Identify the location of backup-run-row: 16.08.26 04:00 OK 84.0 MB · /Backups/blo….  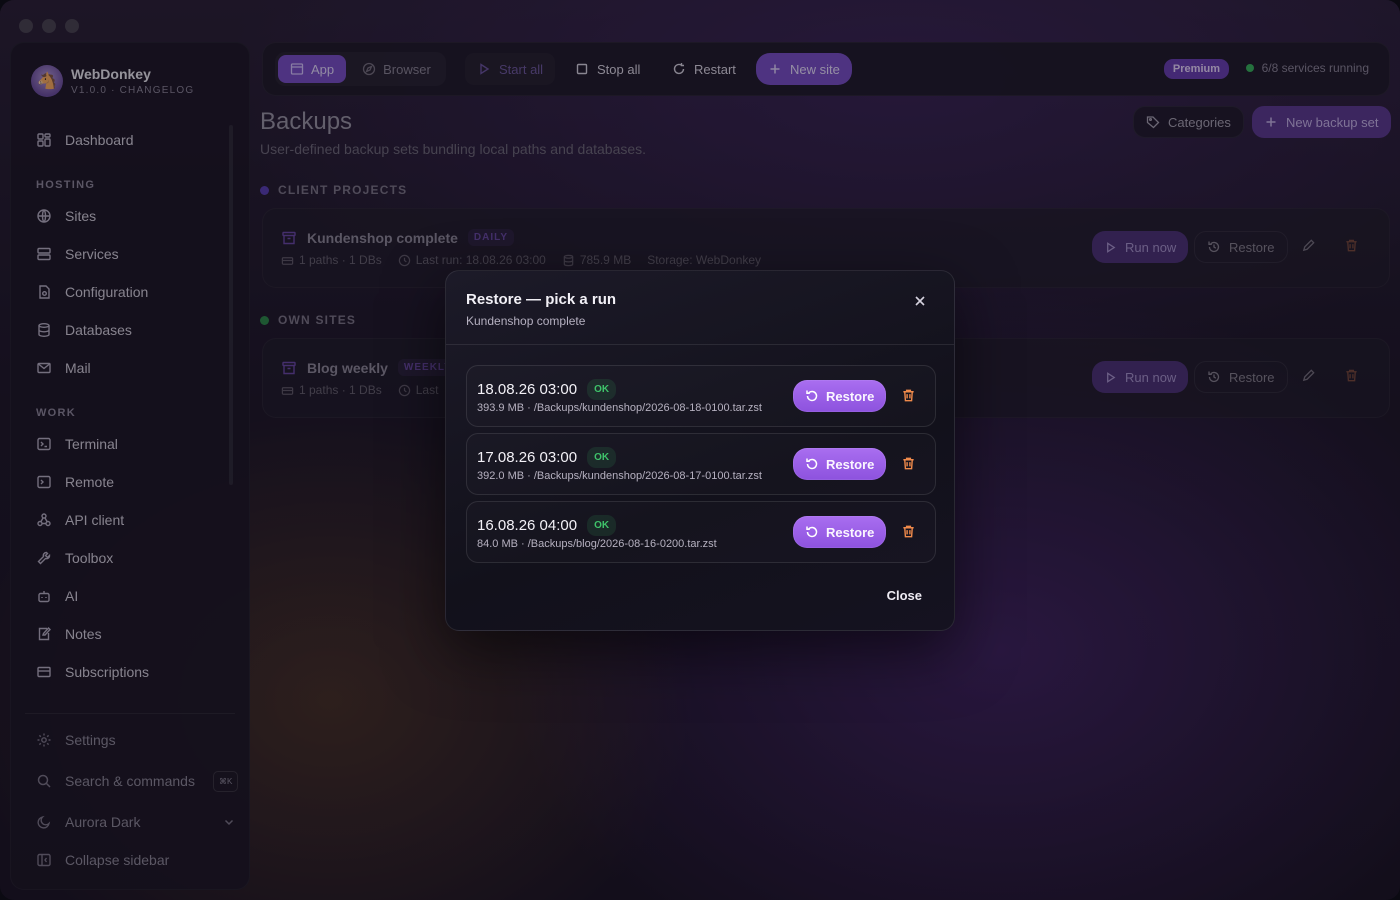
(701, 532).